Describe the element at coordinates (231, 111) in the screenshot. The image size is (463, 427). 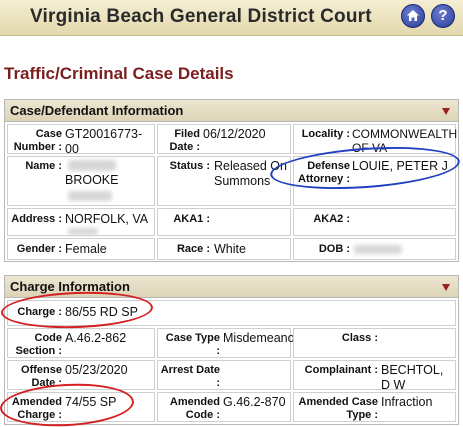
I see `section-header: Case/Defendant Information` at that location.